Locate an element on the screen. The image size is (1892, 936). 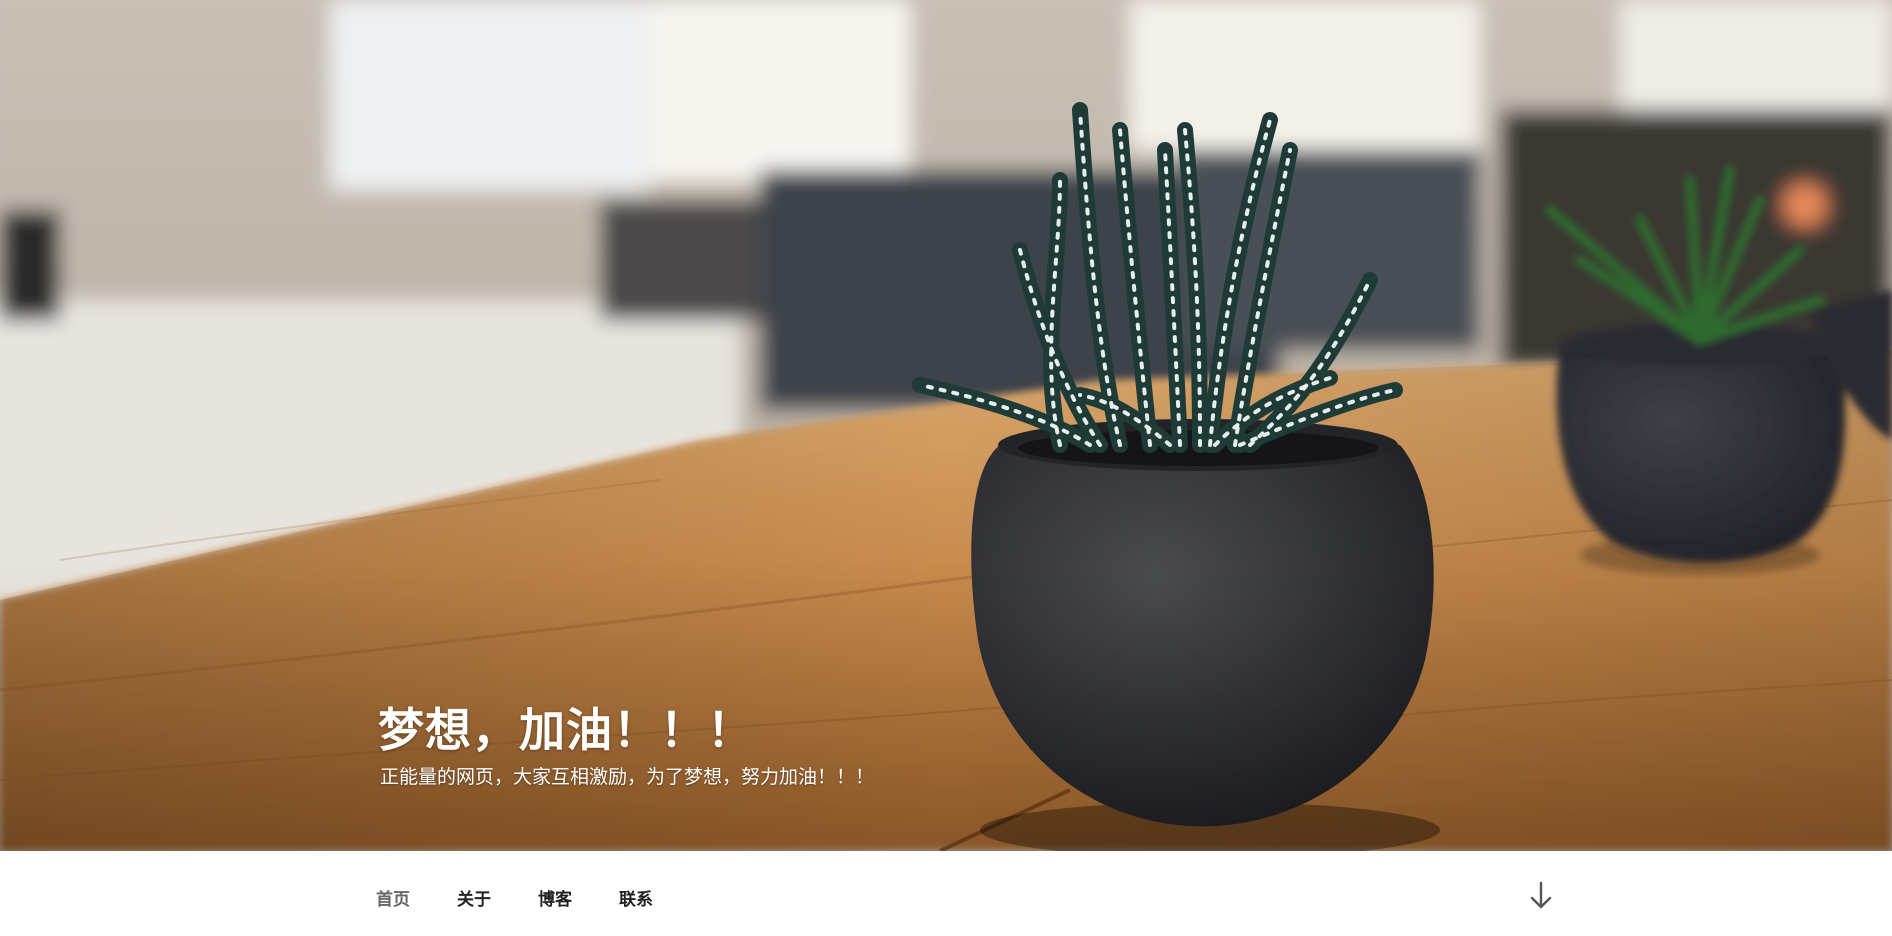
nav-item-contact: 联系 is located at coordinates (636, 897).